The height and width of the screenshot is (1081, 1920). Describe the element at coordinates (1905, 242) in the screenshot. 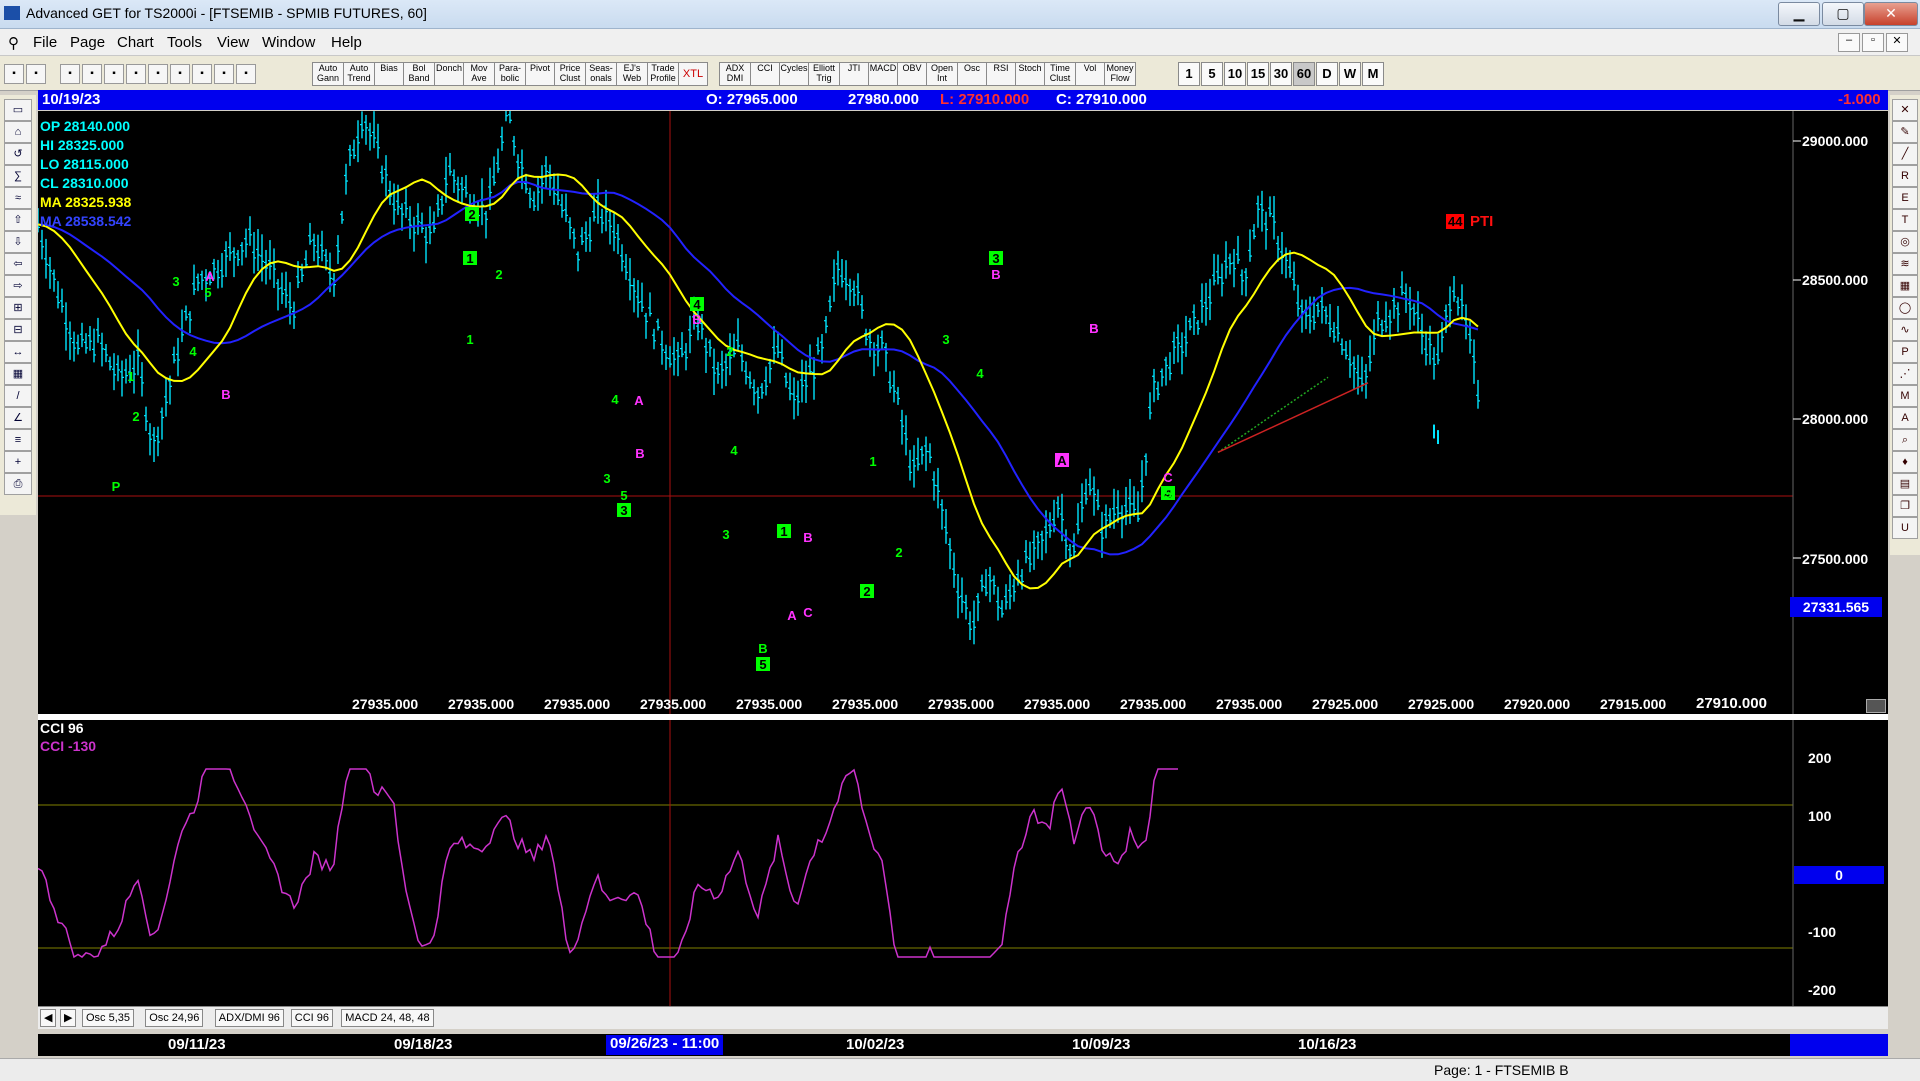

I see `circle-icon: ◎` at that location.